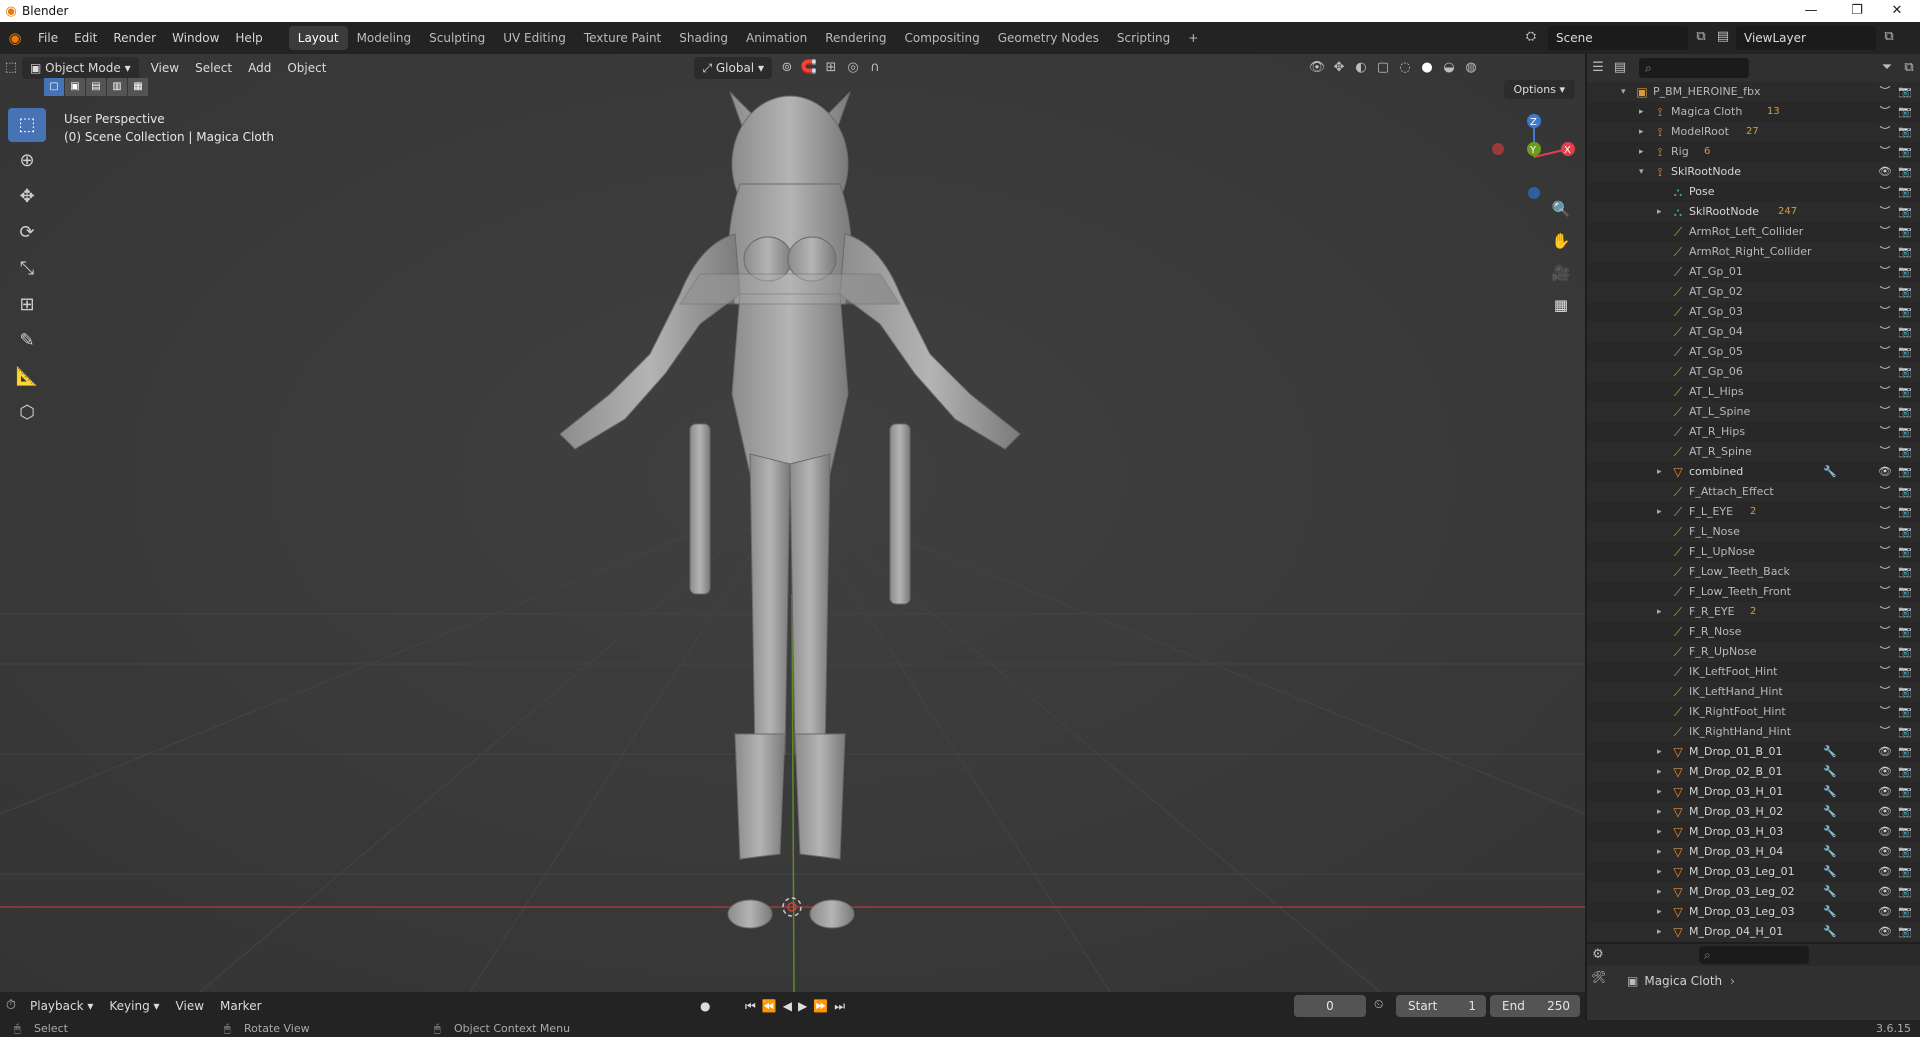  What do you see at coordinates (1378, 1004) in the screenshot?
I see `stopwatch-icon: ⏲` at bounding box center [1378, 1004].